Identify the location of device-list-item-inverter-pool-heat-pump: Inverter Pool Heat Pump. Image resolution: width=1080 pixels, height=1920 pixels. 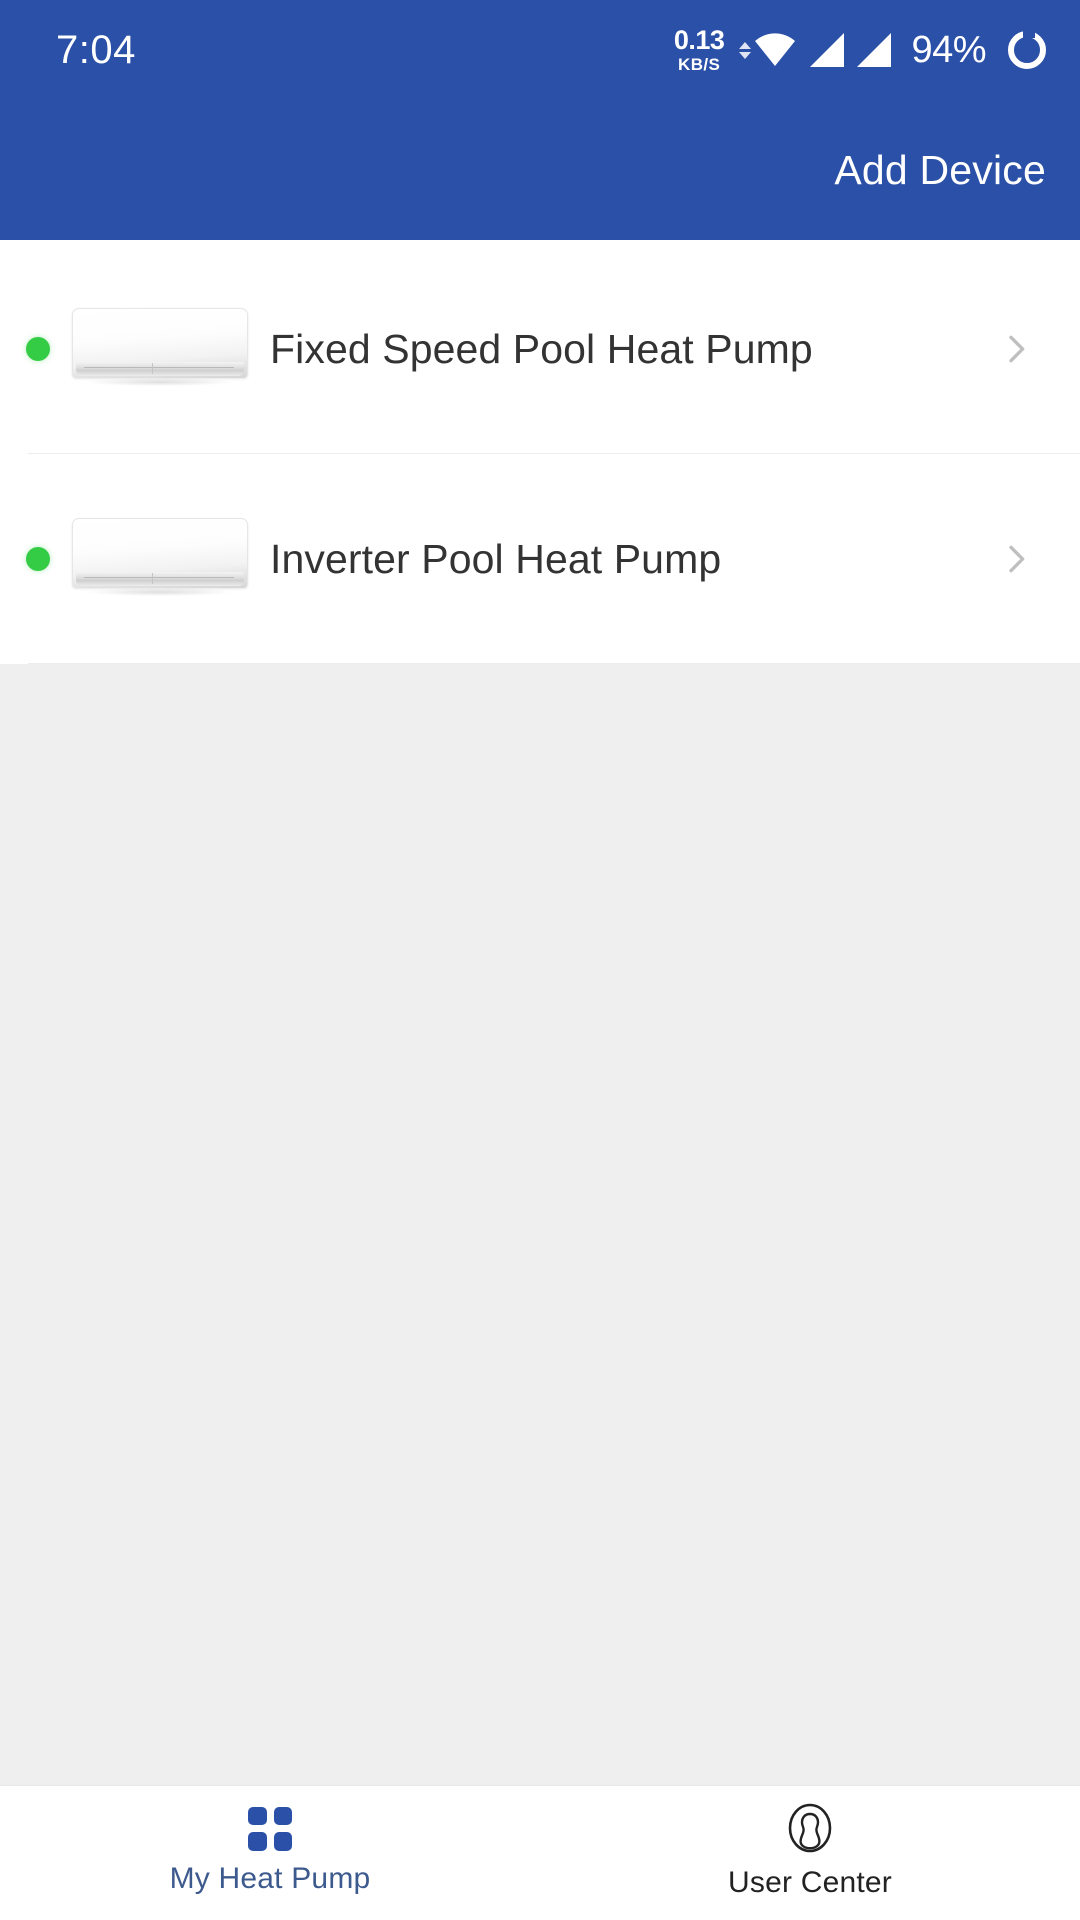
(540, 559).